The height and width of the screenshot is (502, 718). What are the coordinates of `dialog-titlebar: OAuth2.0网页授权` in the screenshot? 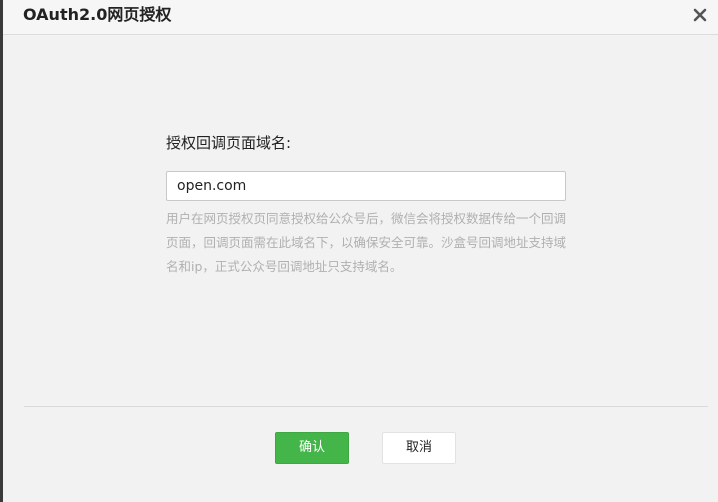 It's located at (360, 17).